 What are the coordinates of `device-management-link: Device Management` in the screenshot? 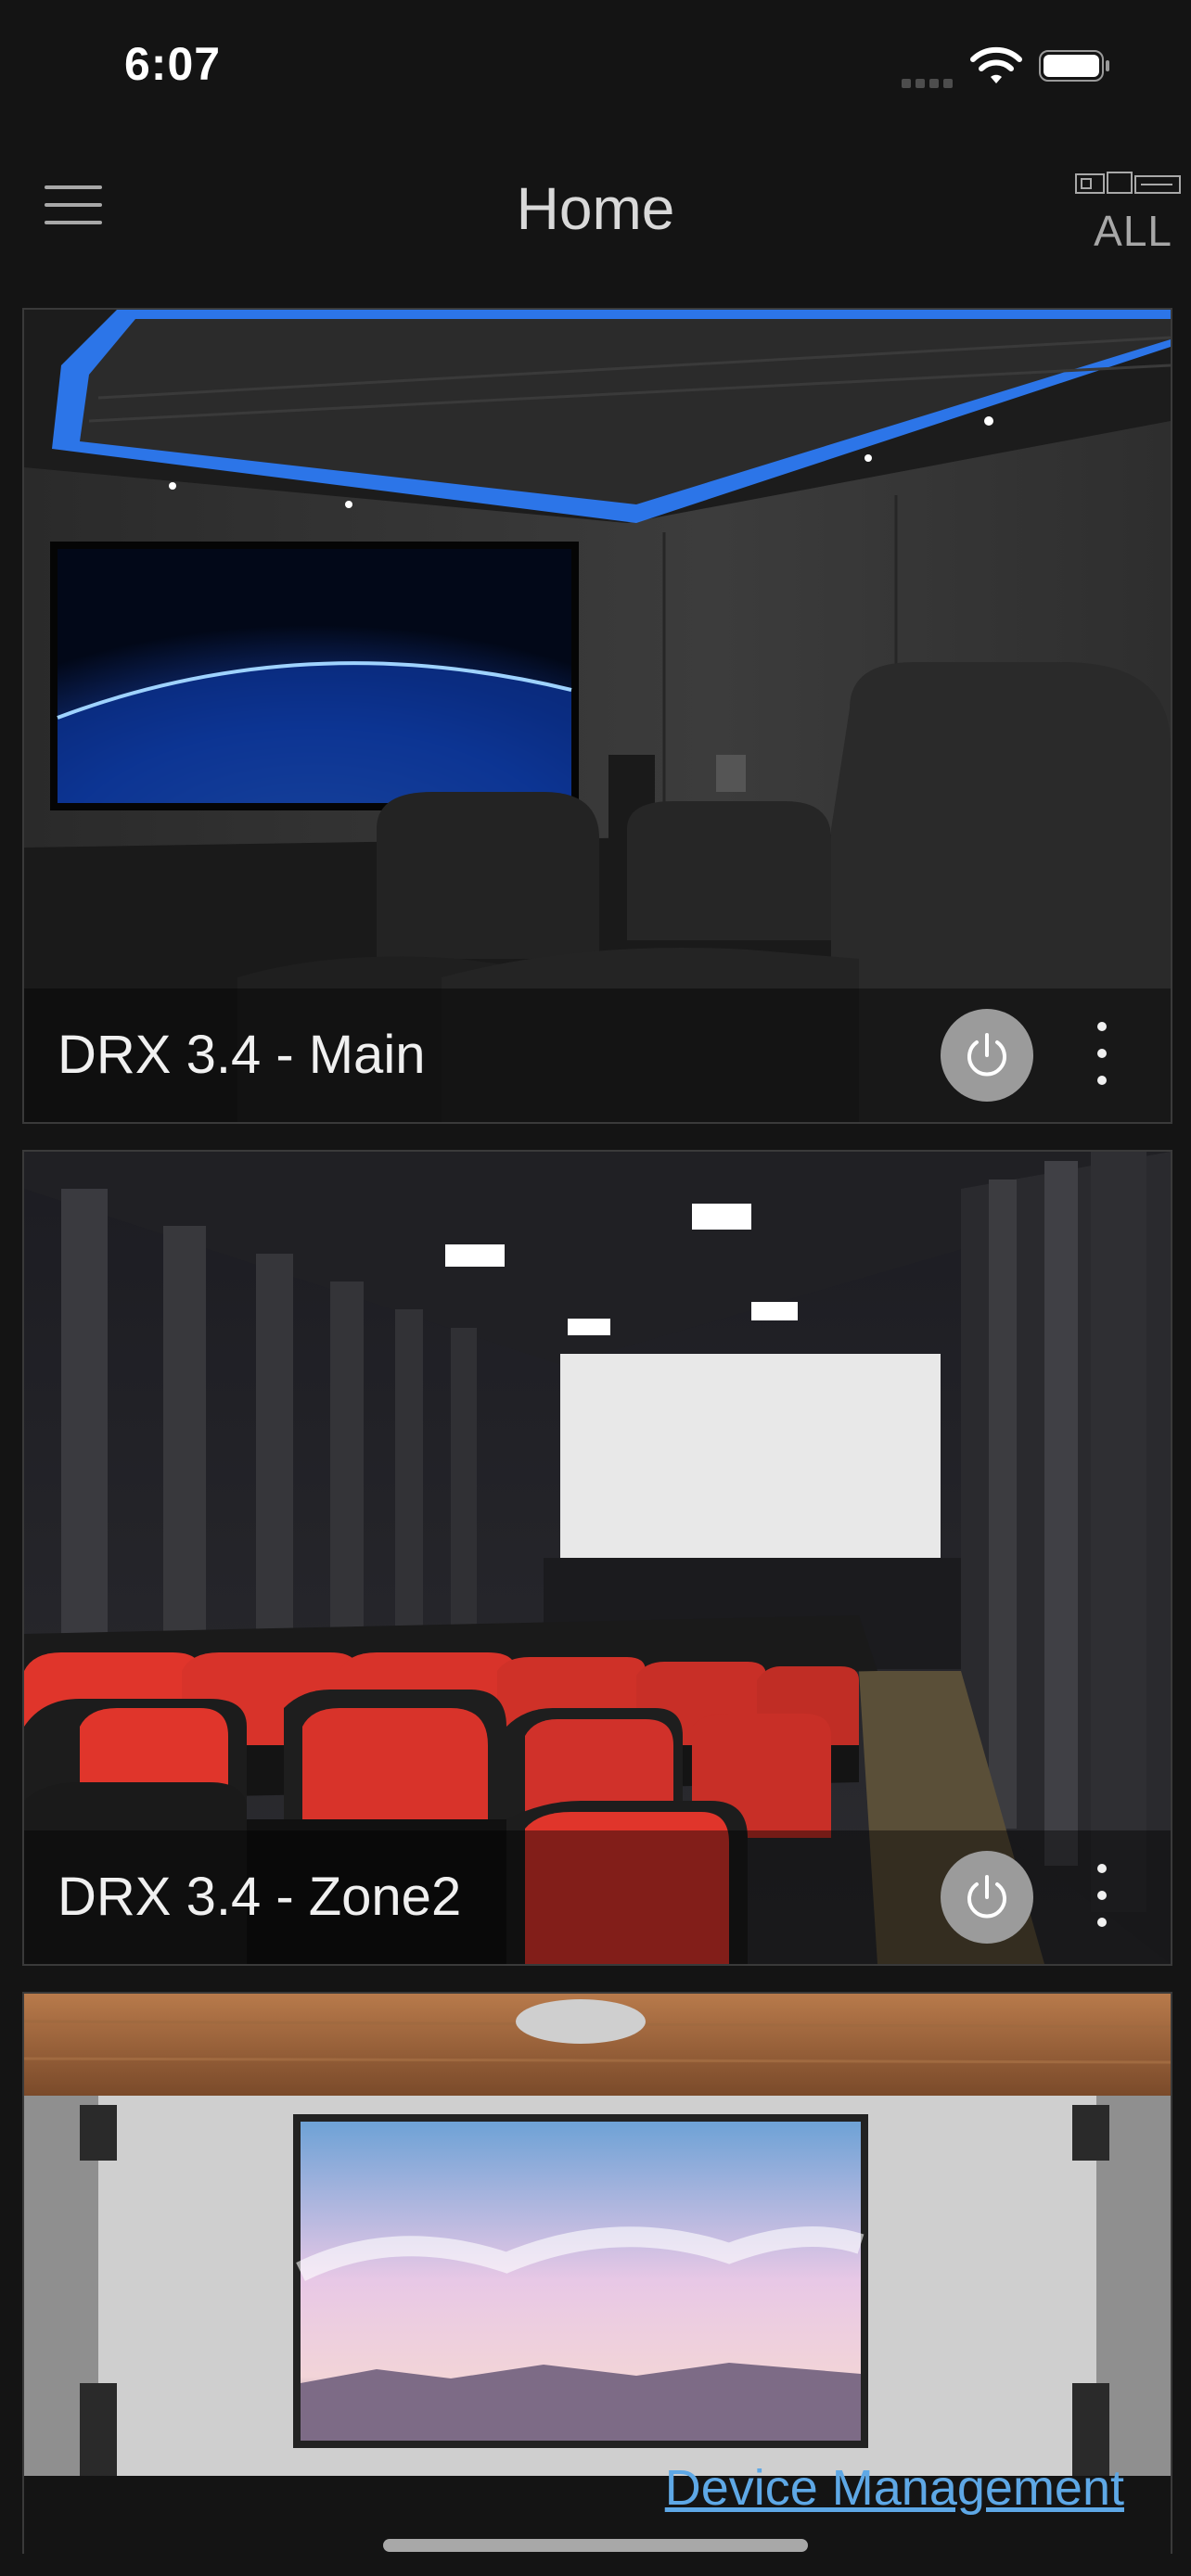 It's located at (894, 2488).